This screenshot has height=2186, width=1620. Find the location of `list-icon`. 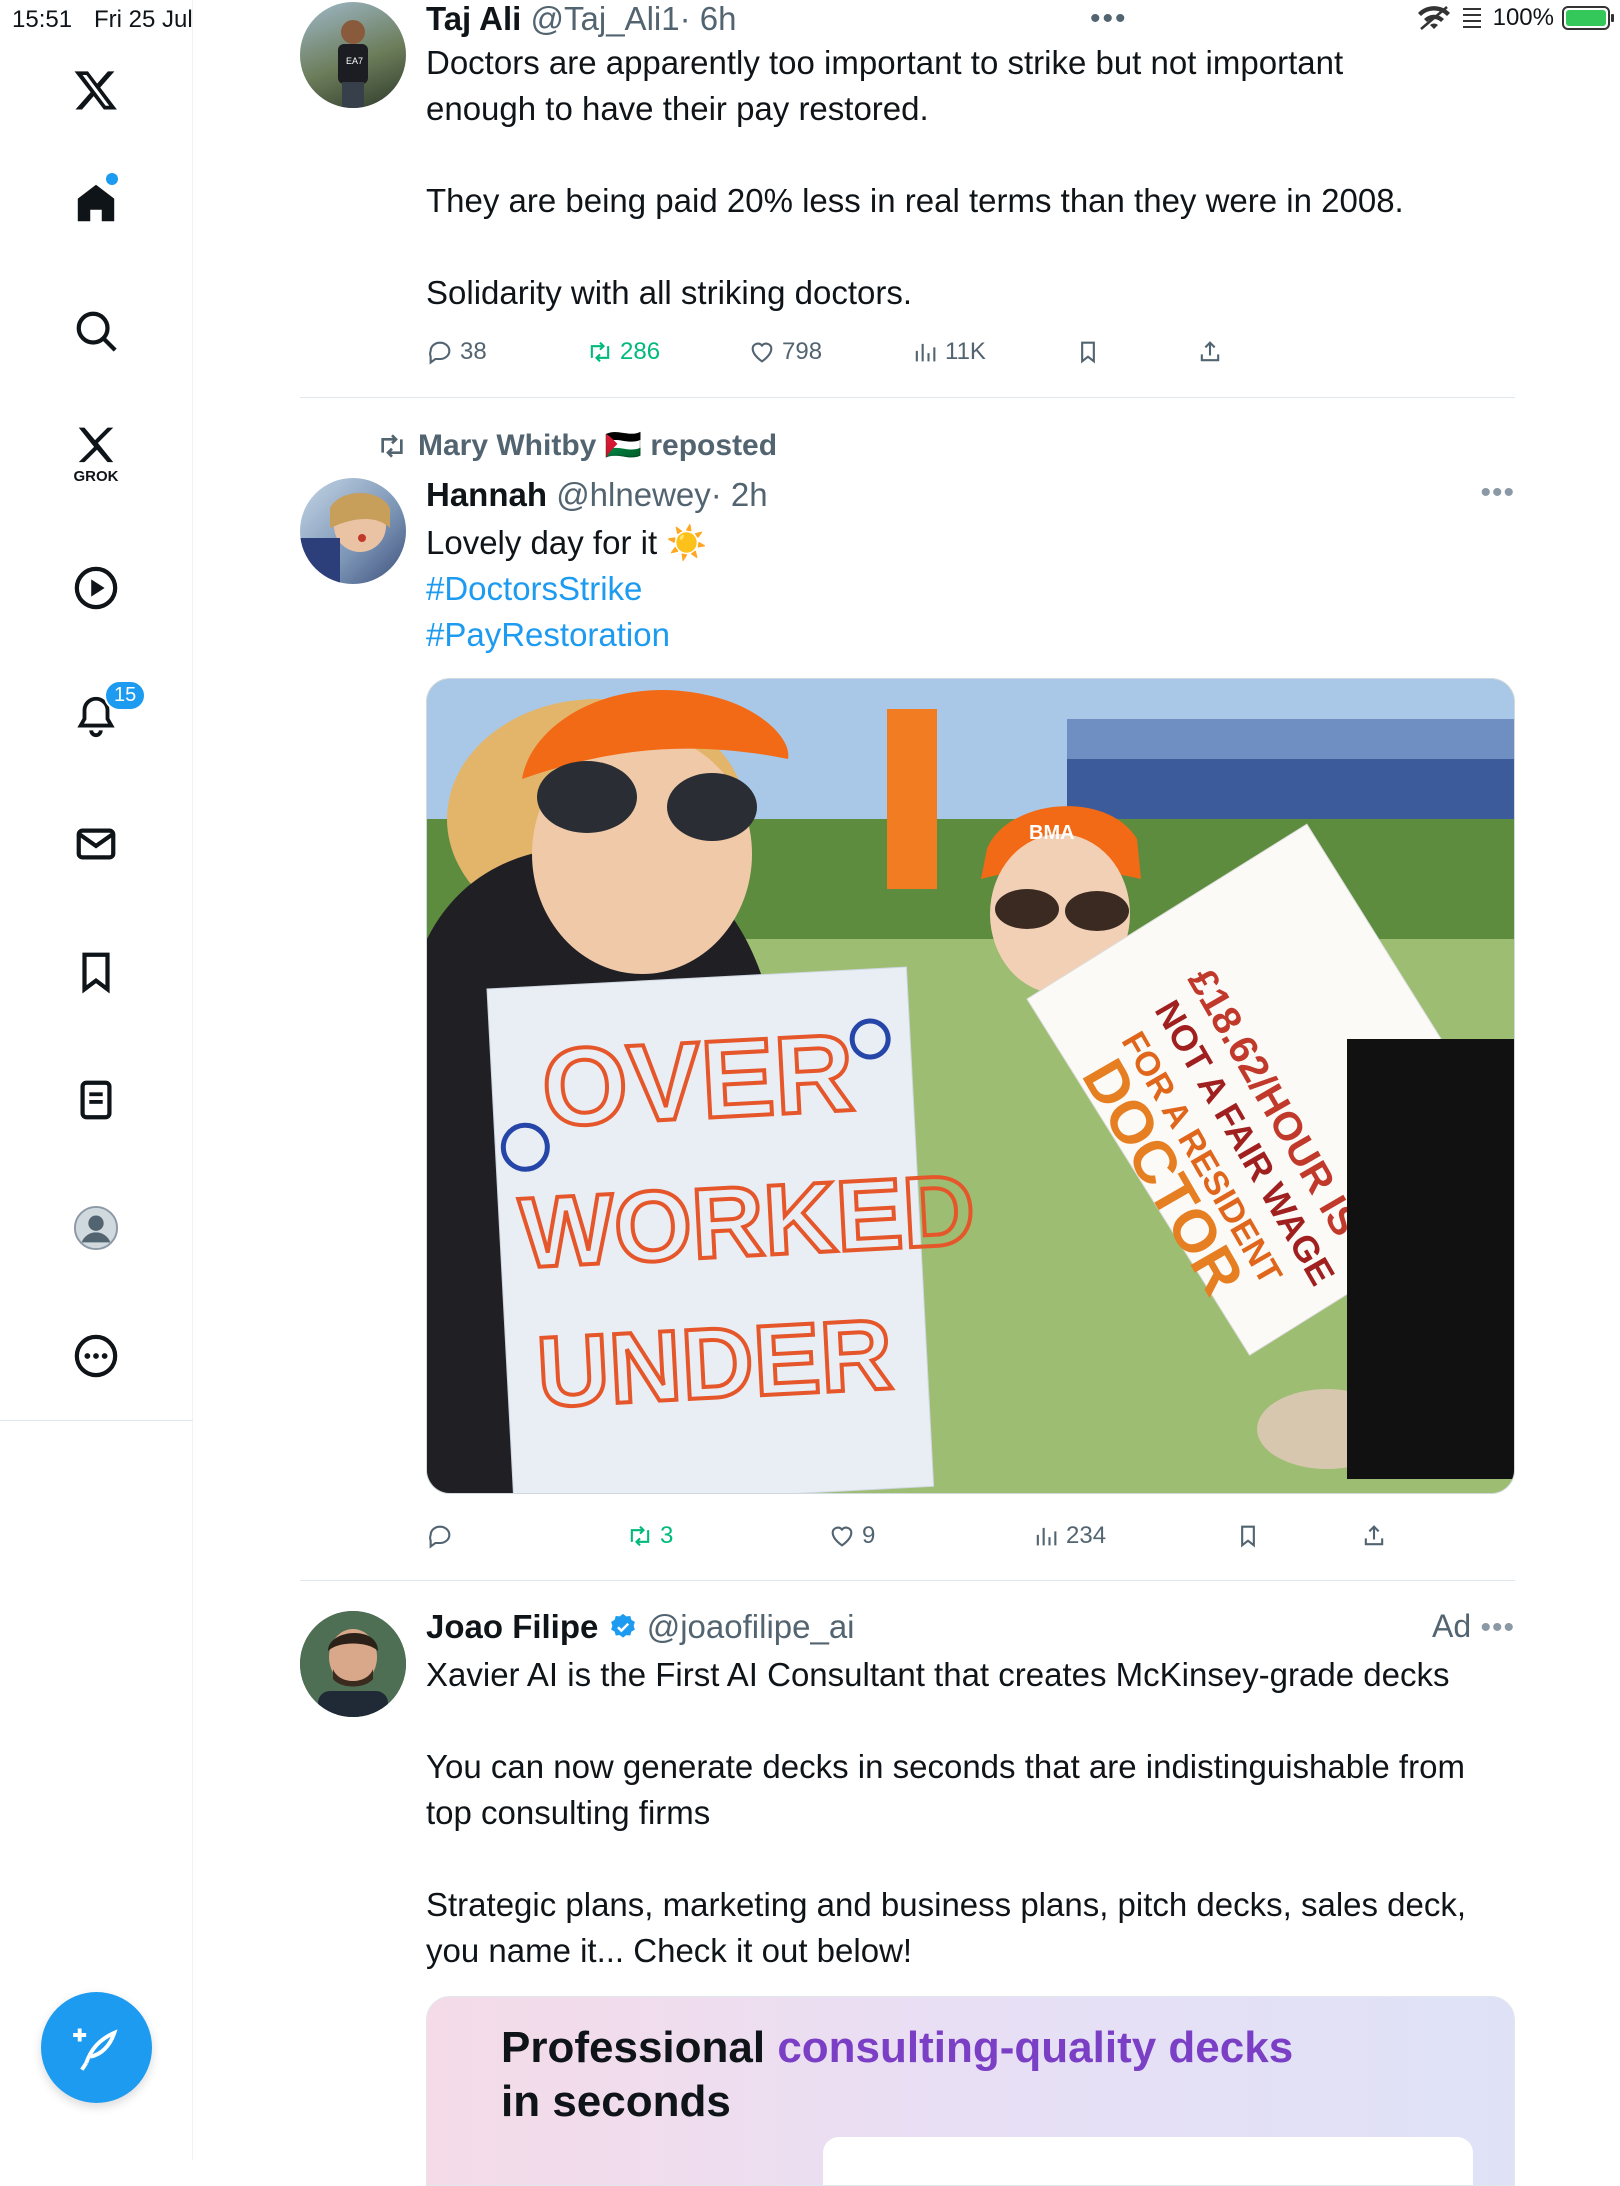

list-icon is located at coordinates (96, 1100).